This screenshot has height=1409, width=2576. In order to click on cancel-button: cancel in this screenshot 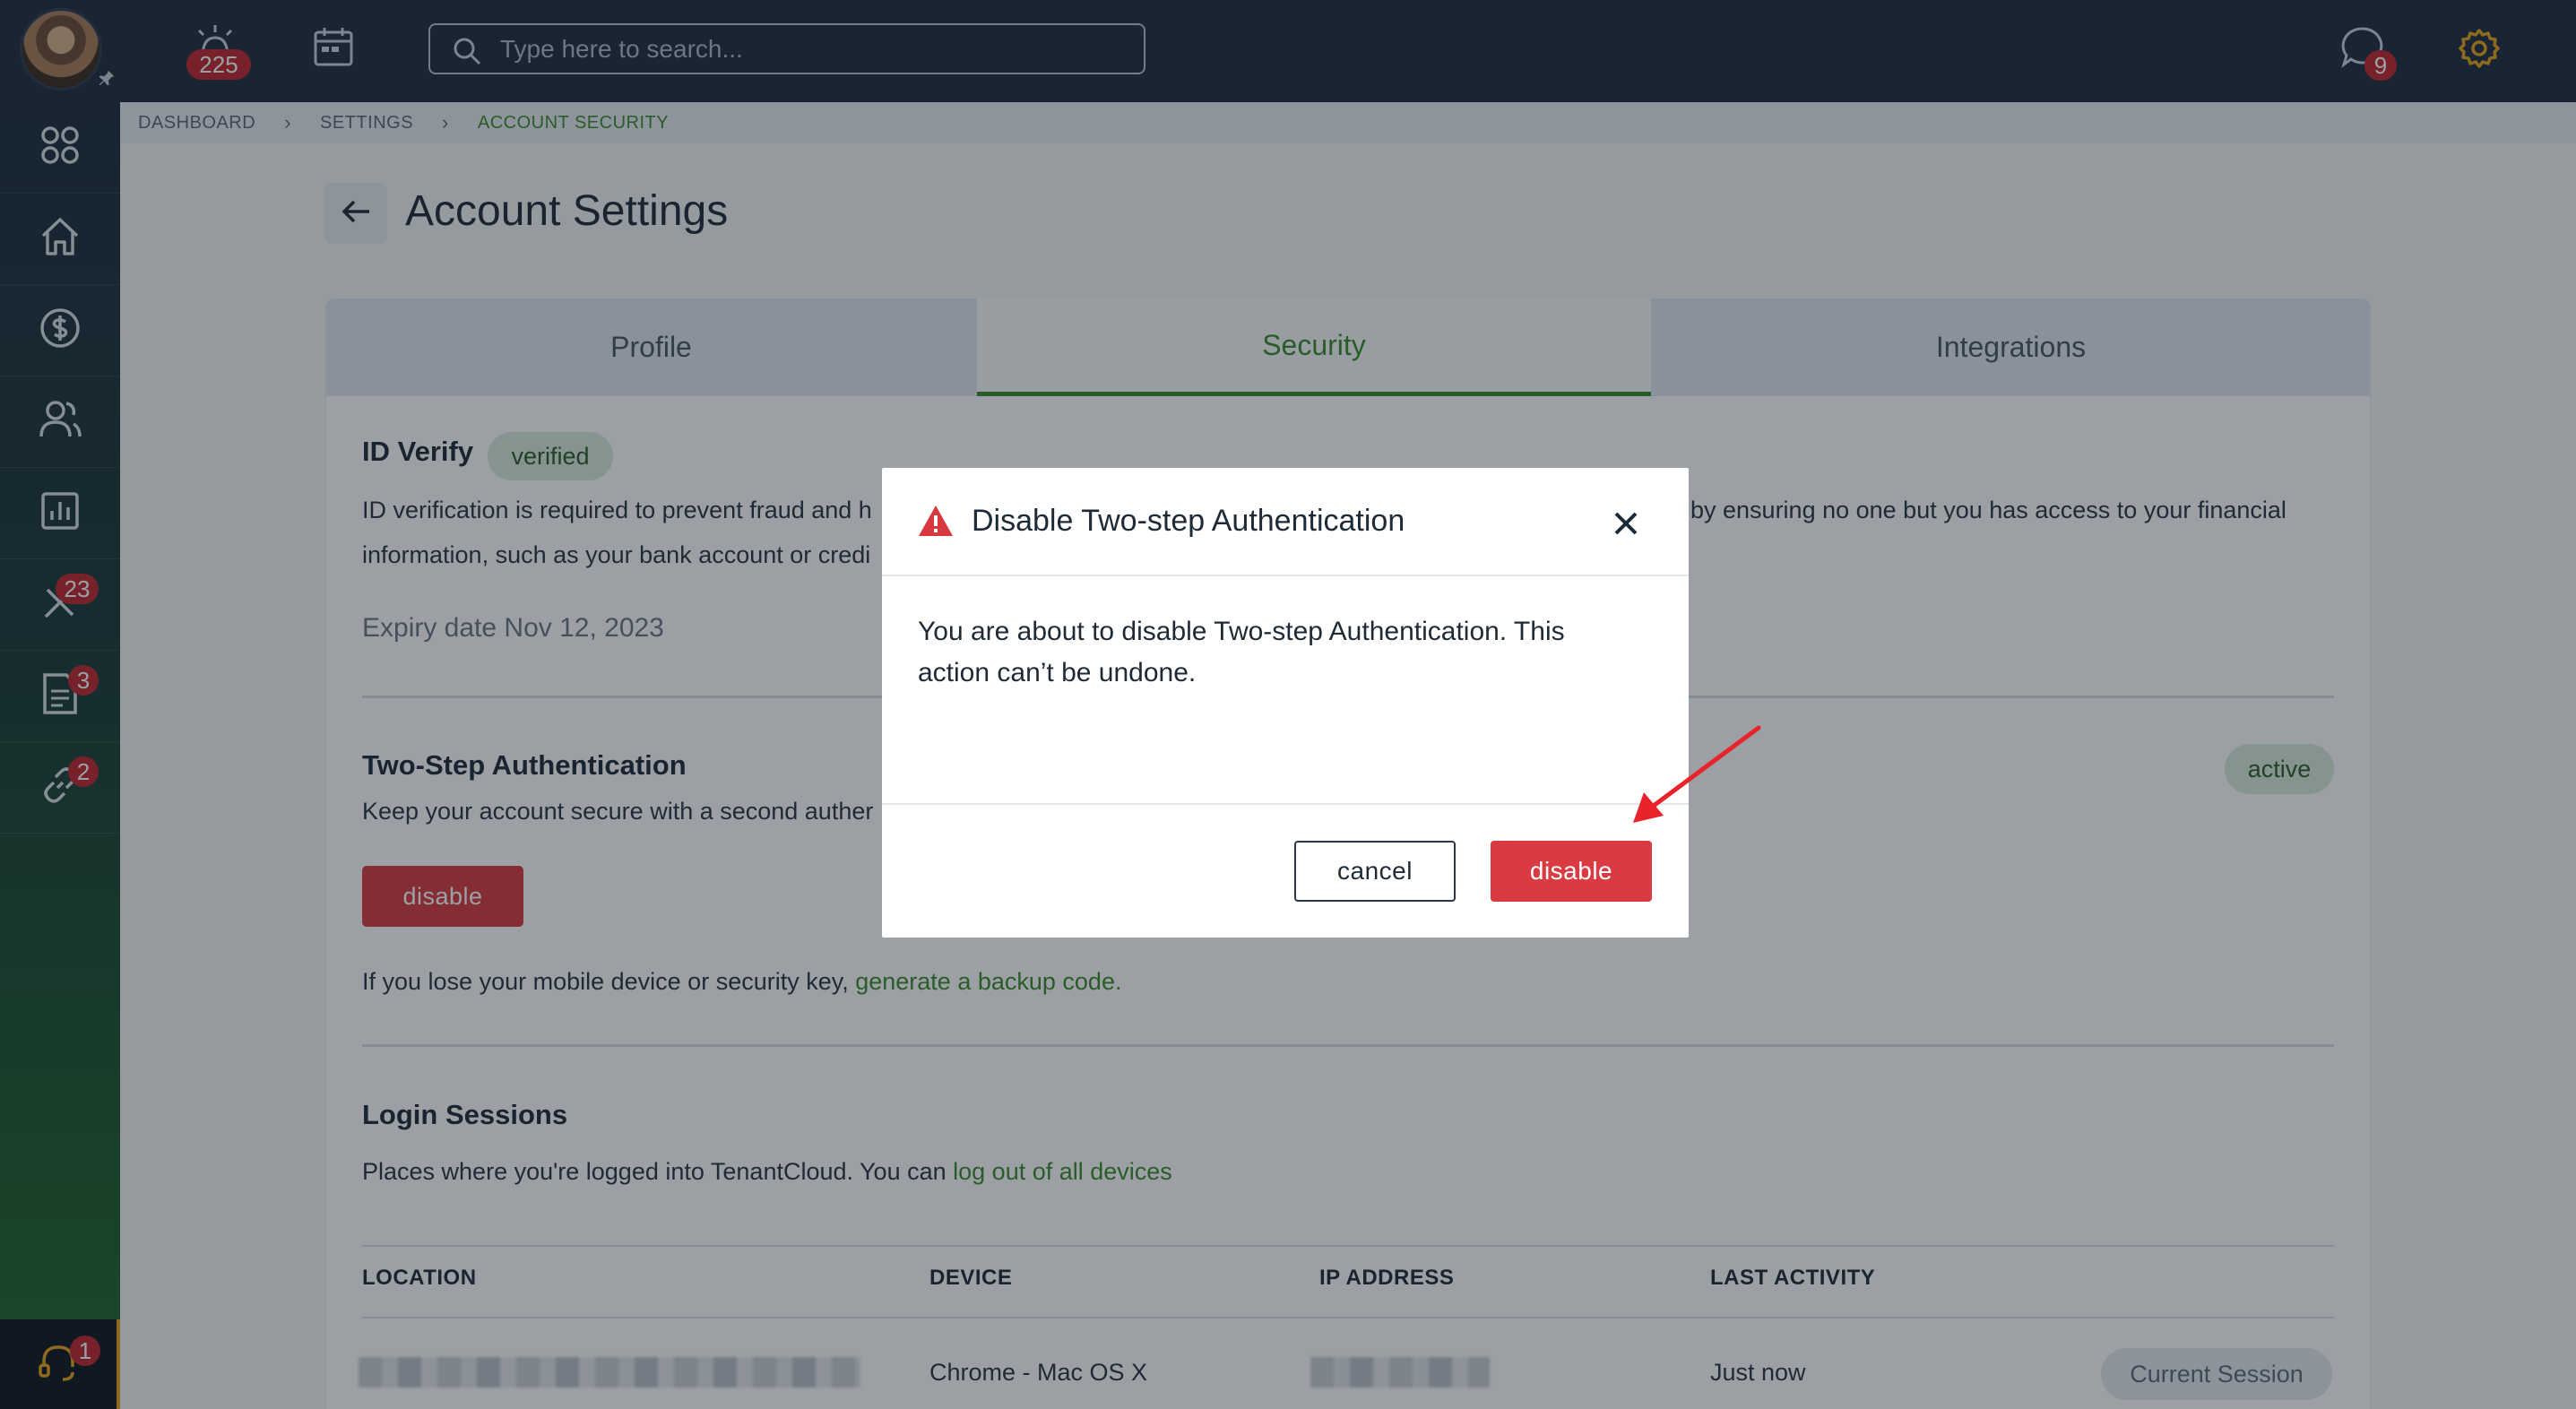, I will do `click(1375, 871)`.